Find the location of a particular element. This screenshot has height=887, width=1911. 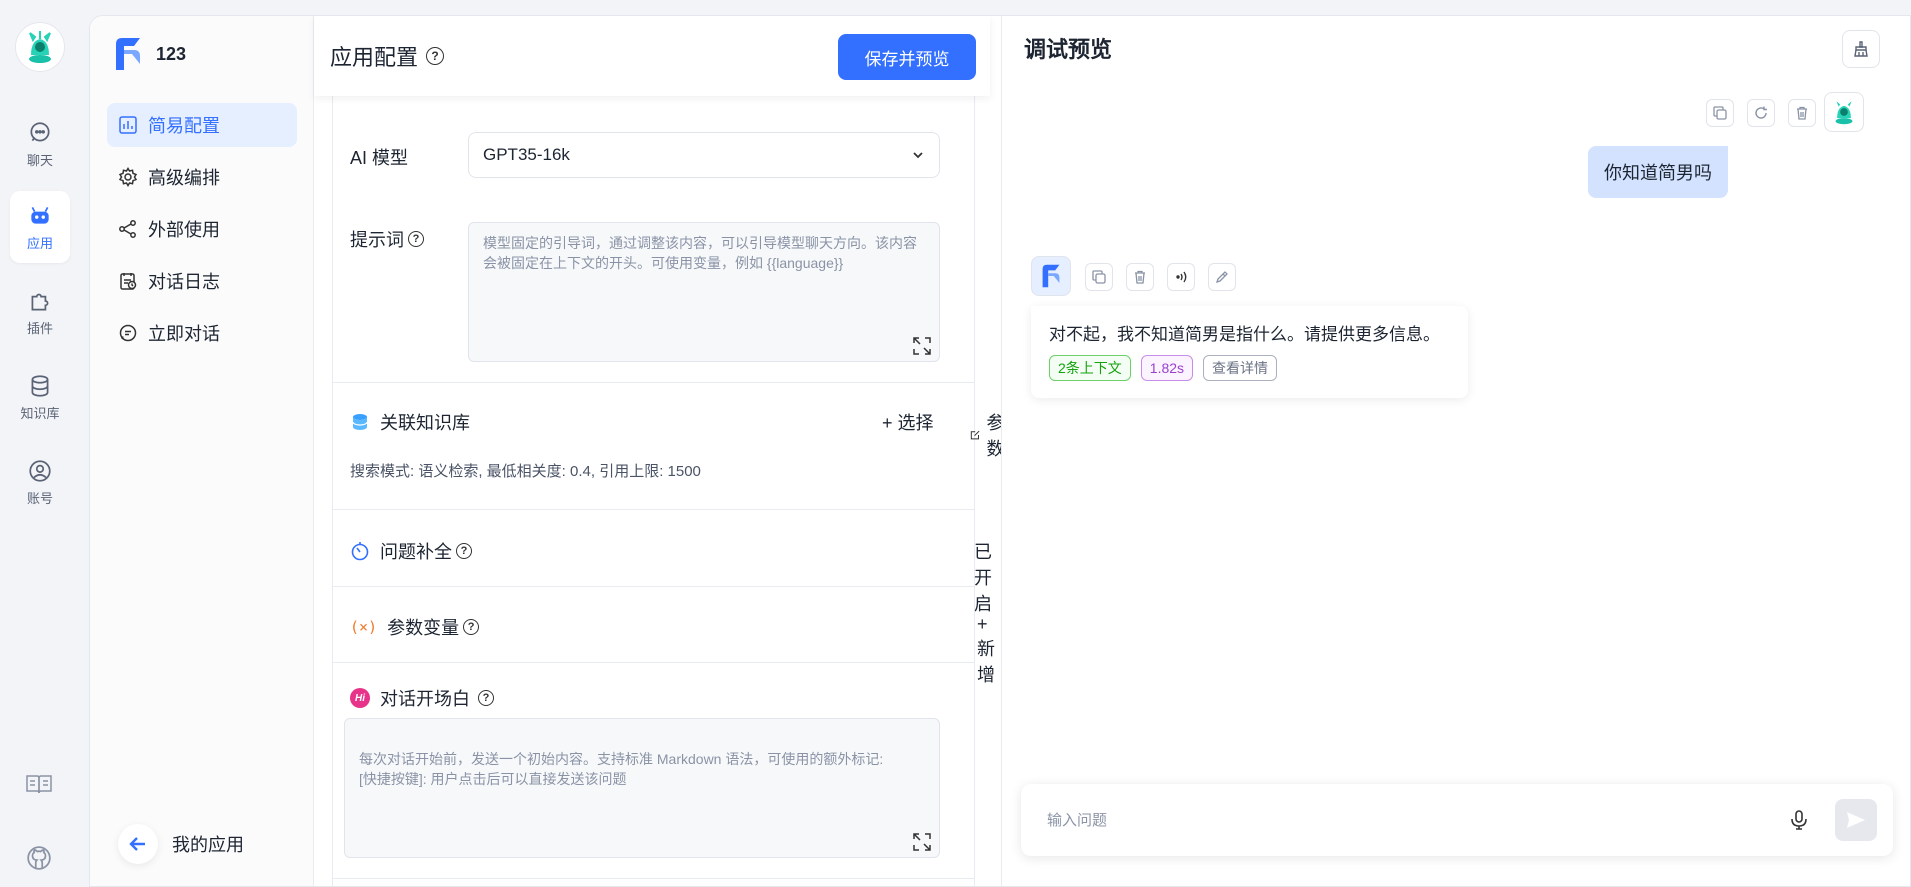

opening-label-row: 对话开场白 ? is located at coordinates (437, 698).